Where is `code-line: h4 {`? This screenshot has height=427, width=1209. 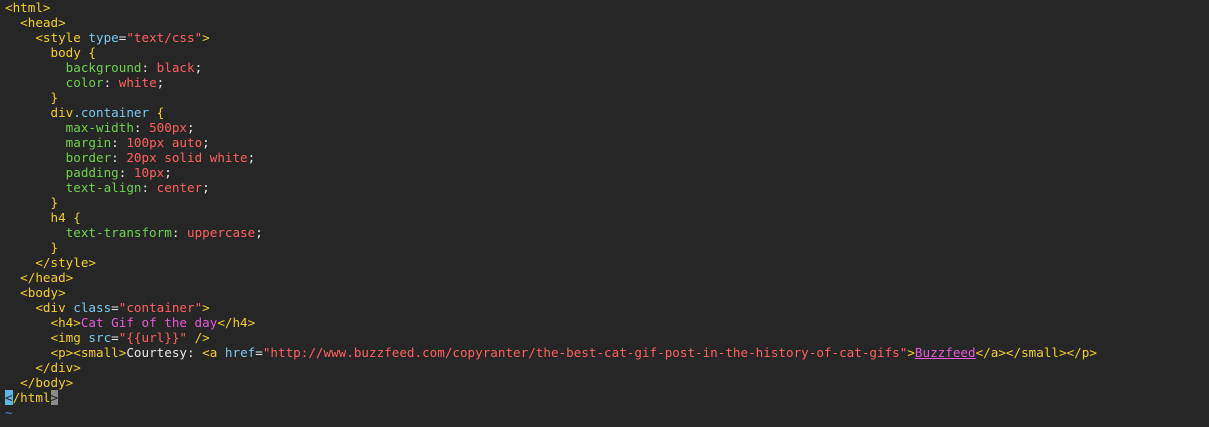 code-line: h4 { is located at coordinates (605, 217).